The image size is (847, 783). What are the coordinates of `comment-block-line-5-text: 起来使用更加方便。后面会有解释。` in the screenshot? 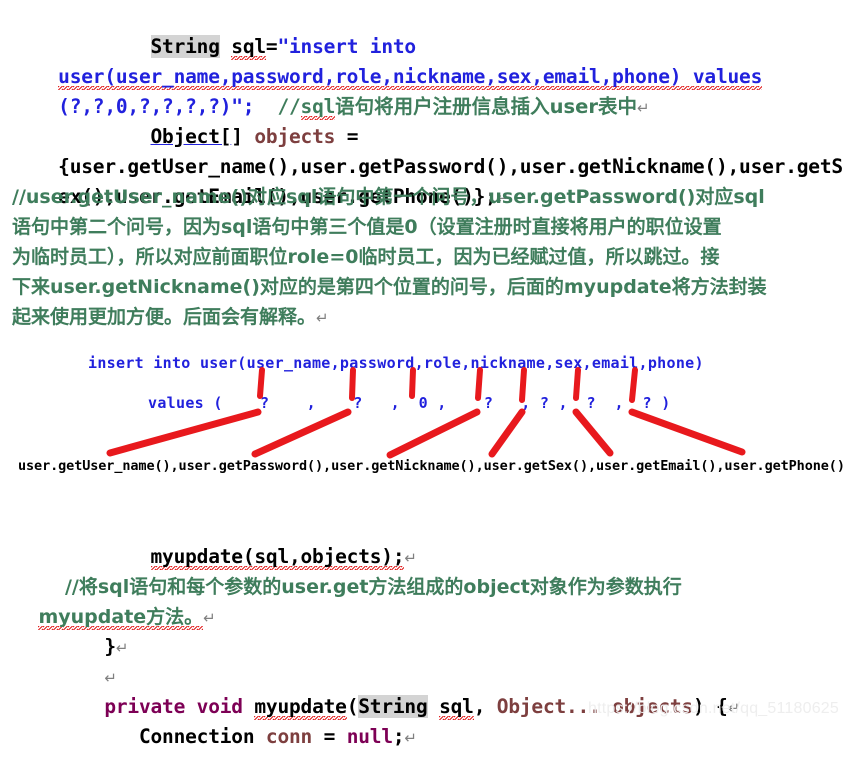 It's located at (164, 317).